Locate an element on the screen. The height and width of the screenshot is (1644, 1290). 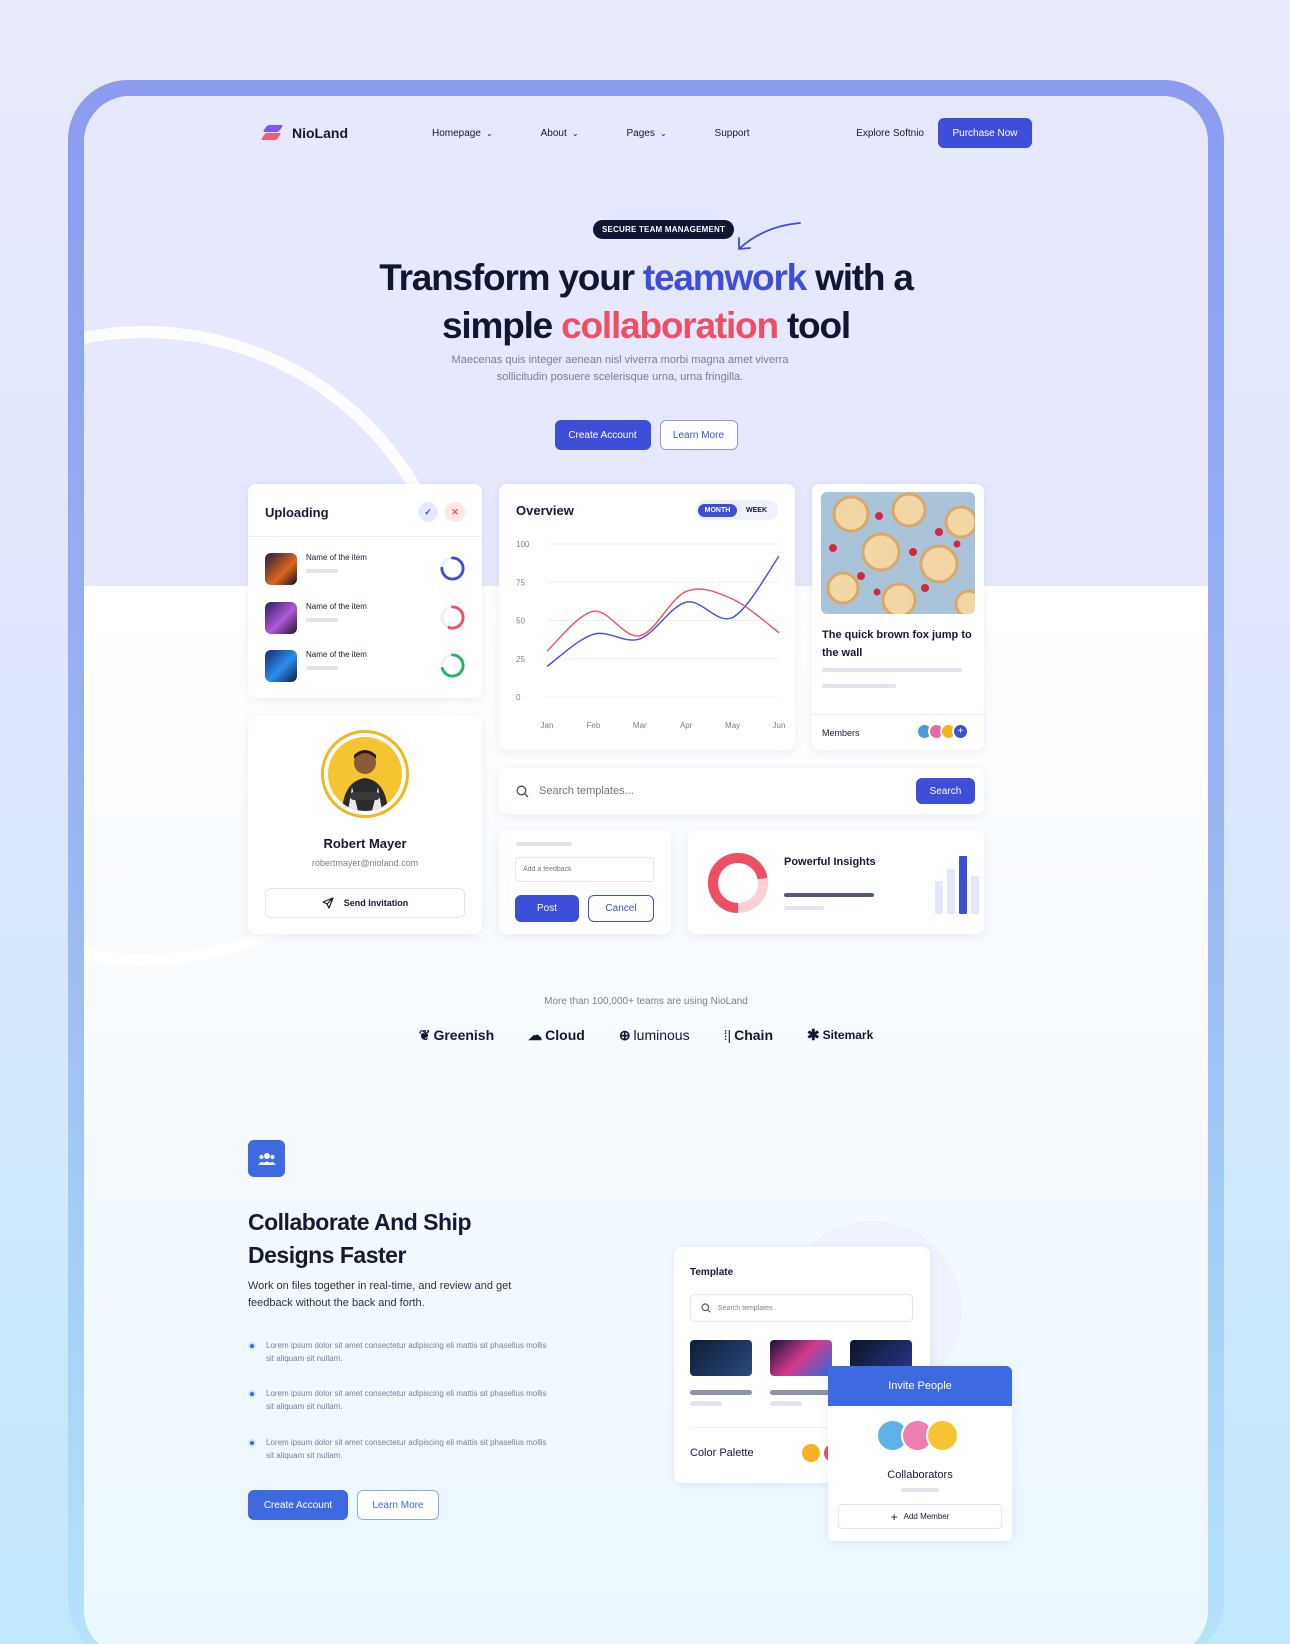
feature-learn-more-button: Learn More is located at coordinates (398, 1505).